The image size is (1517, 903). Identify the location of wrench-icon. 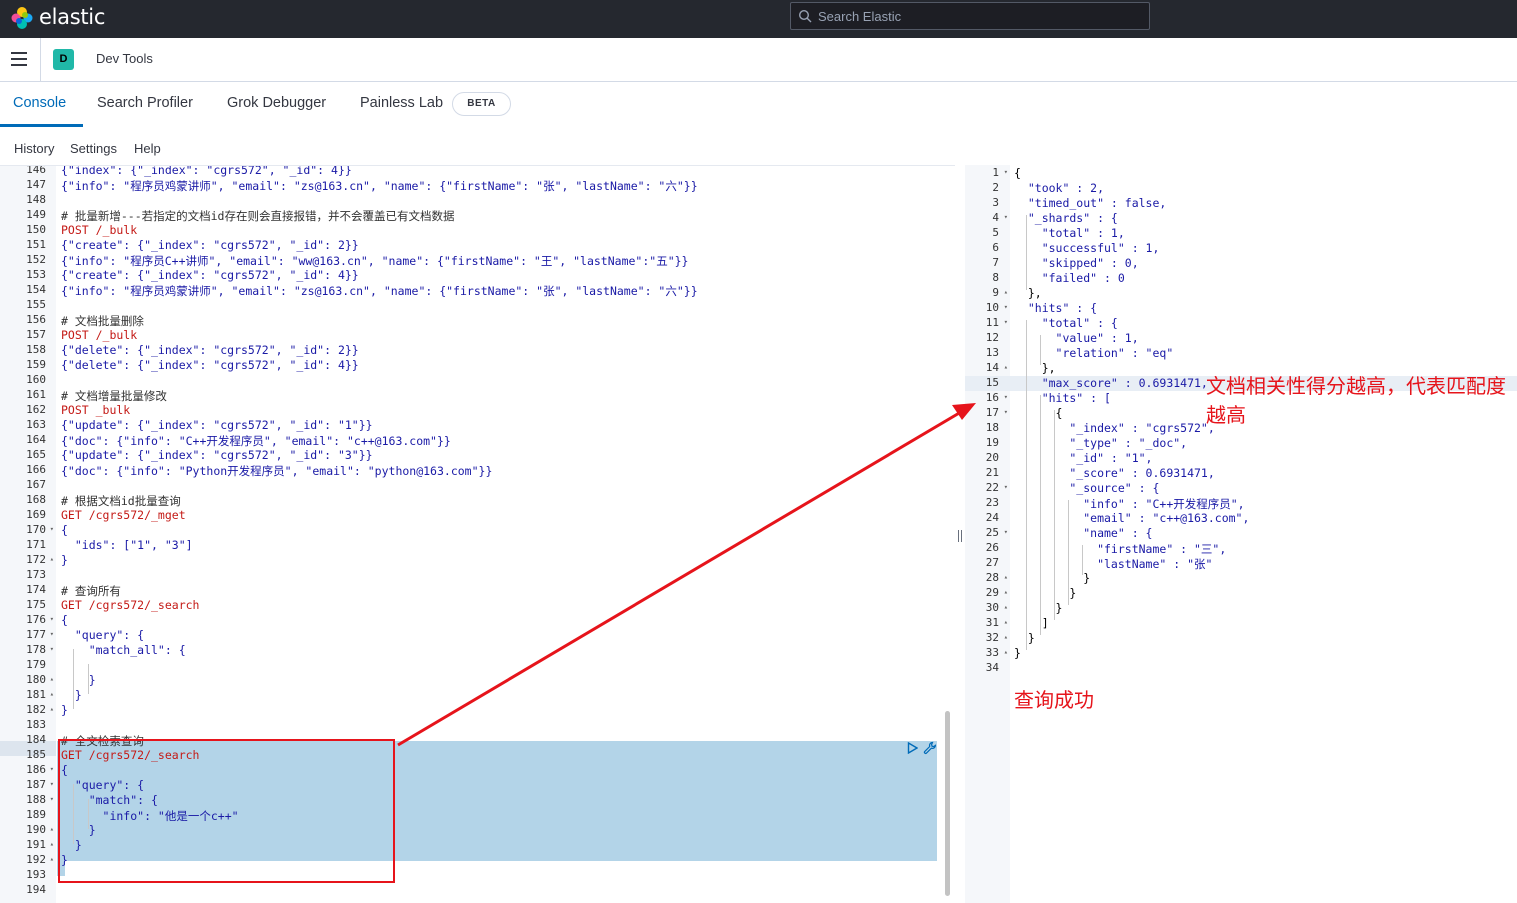
(930, 748).